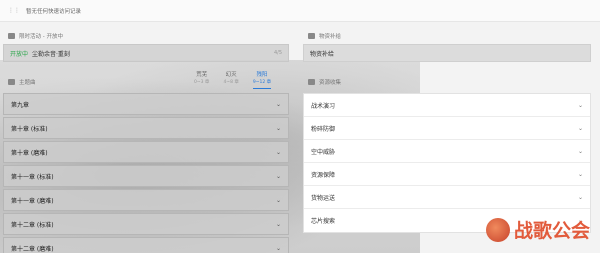 The height and width of the screenshot is (253, 600). Describe the element at coordinates (311, 82) in the screenshot. I see `puzzle-icon` at that location.